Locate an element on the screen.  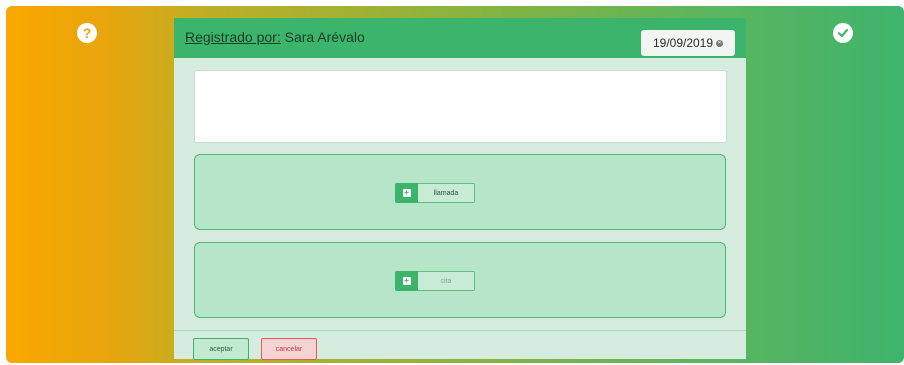
date-picker: 19/09/2019 ✕ is located at coordinates (688, 43).